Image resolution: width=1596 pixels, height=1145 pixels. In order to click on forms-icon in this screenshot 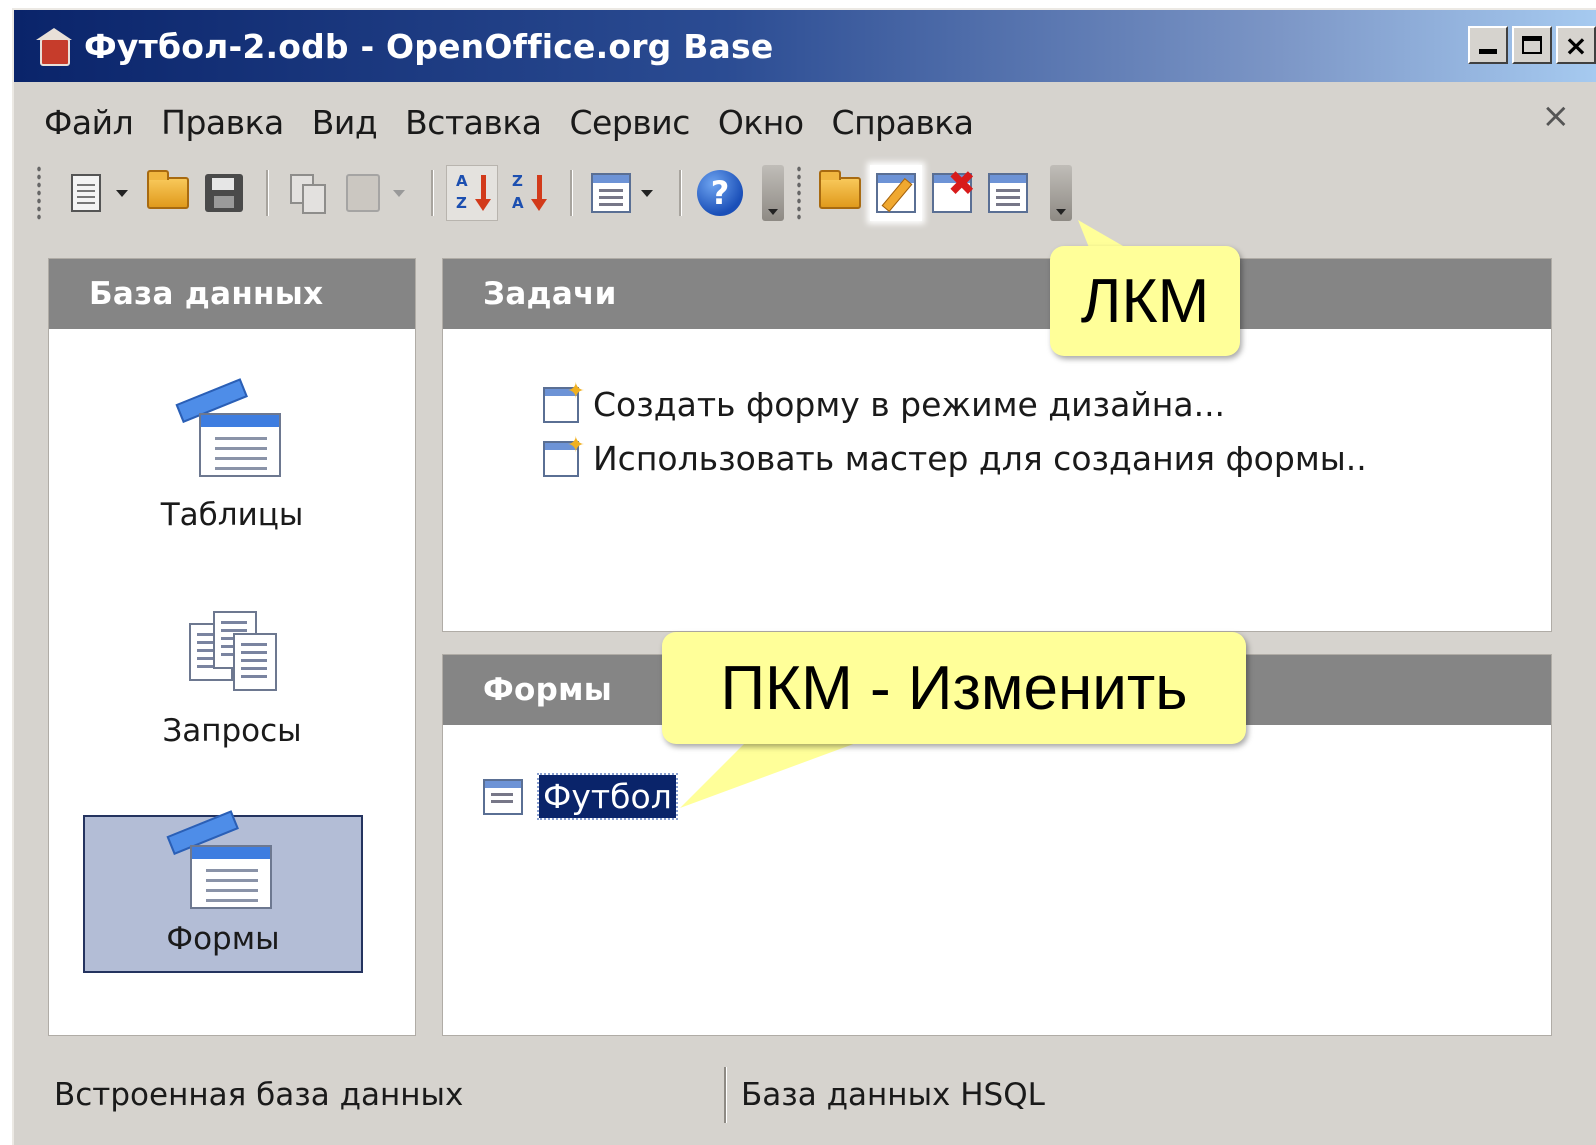, I will do `click(219, 863)`.